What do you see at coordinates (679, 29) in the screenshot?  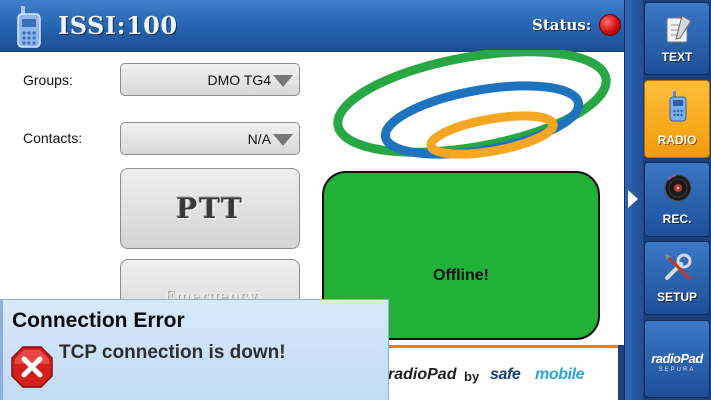 I see `notepad-icon` at bounding box center [679, 29].